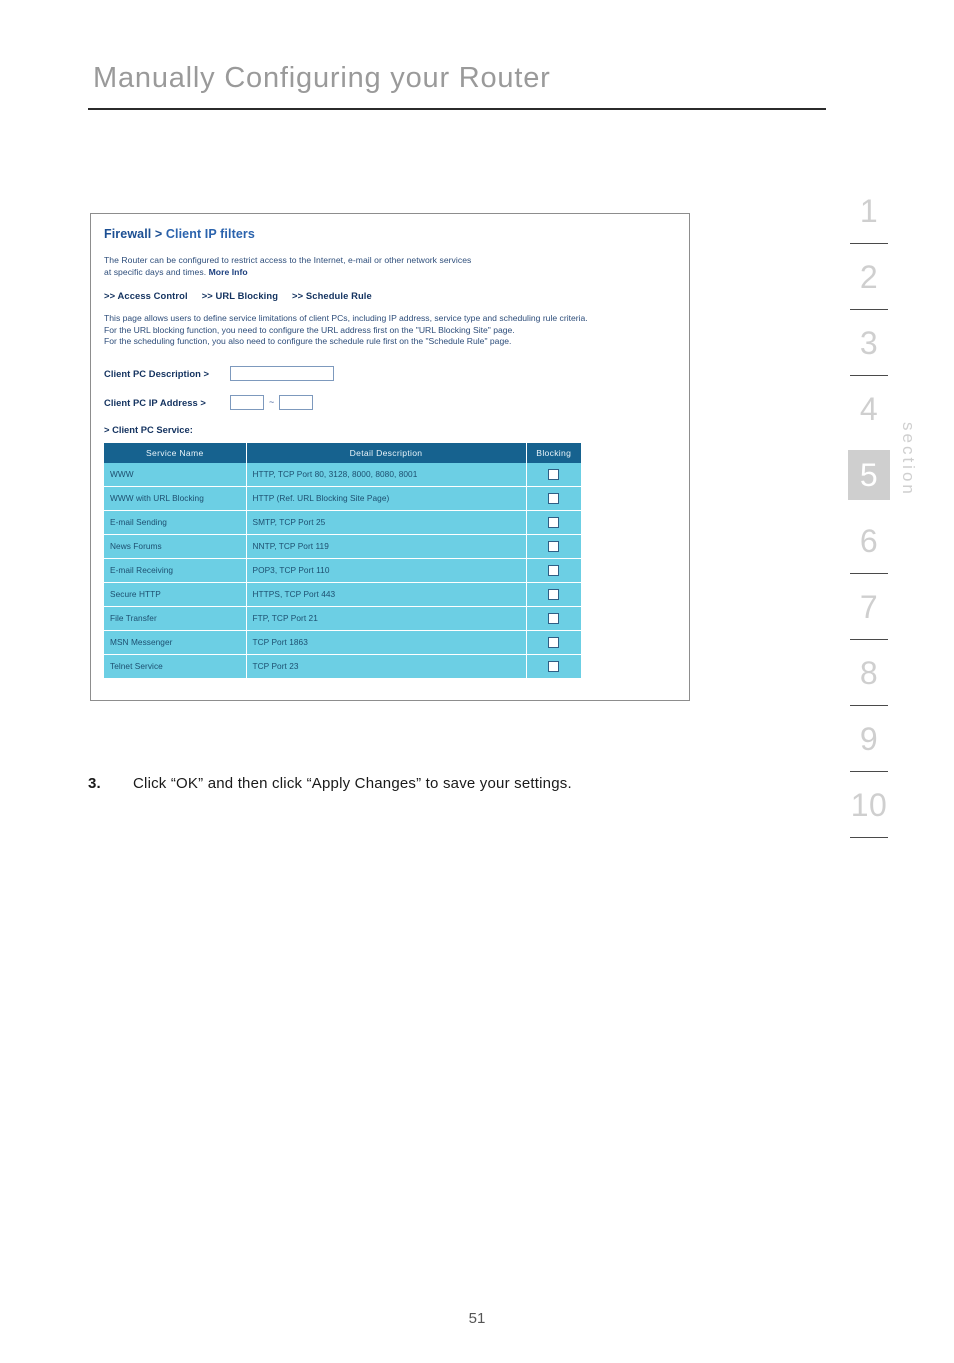 The height and width of the screenshot is (1363, 954). Describe the element at coordinates (869, 277) in the screenshot. I see `section-rail-number: 2` at that location.